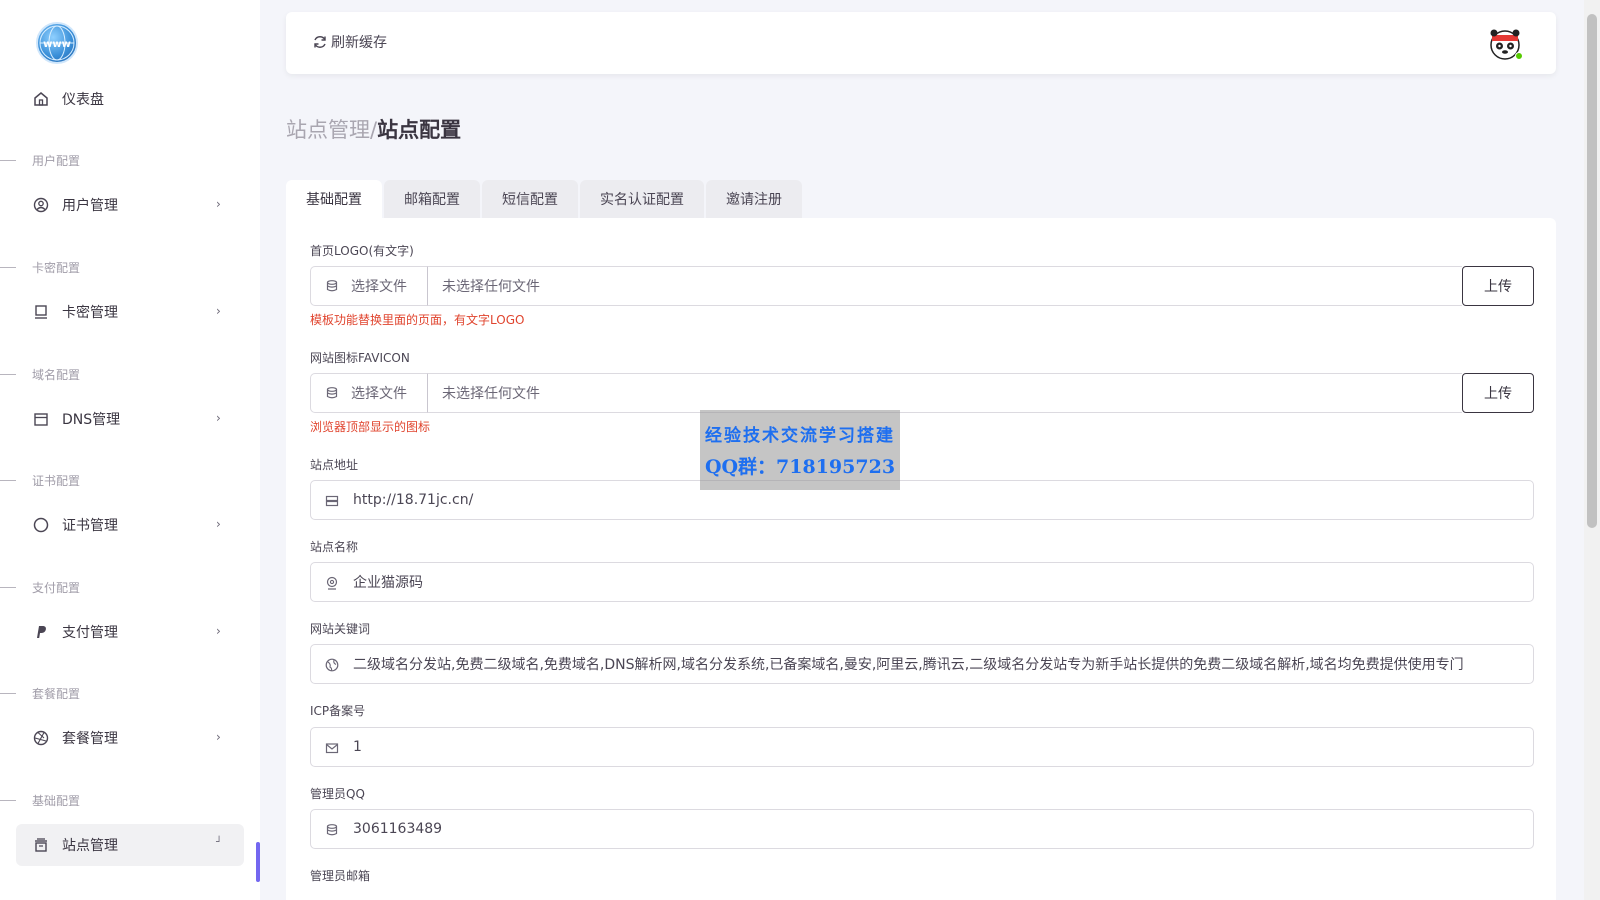  I want to click on favicon-choose-label: 选择文件, so click(379, 394).